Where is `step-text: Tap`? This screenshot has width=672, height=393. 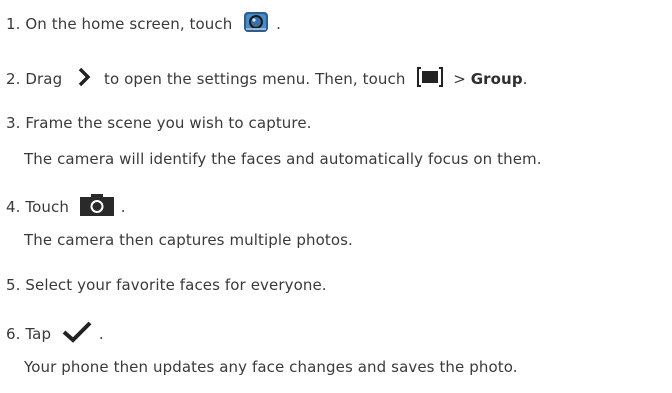 step-text: Tap is located at coordinates (38, 334).